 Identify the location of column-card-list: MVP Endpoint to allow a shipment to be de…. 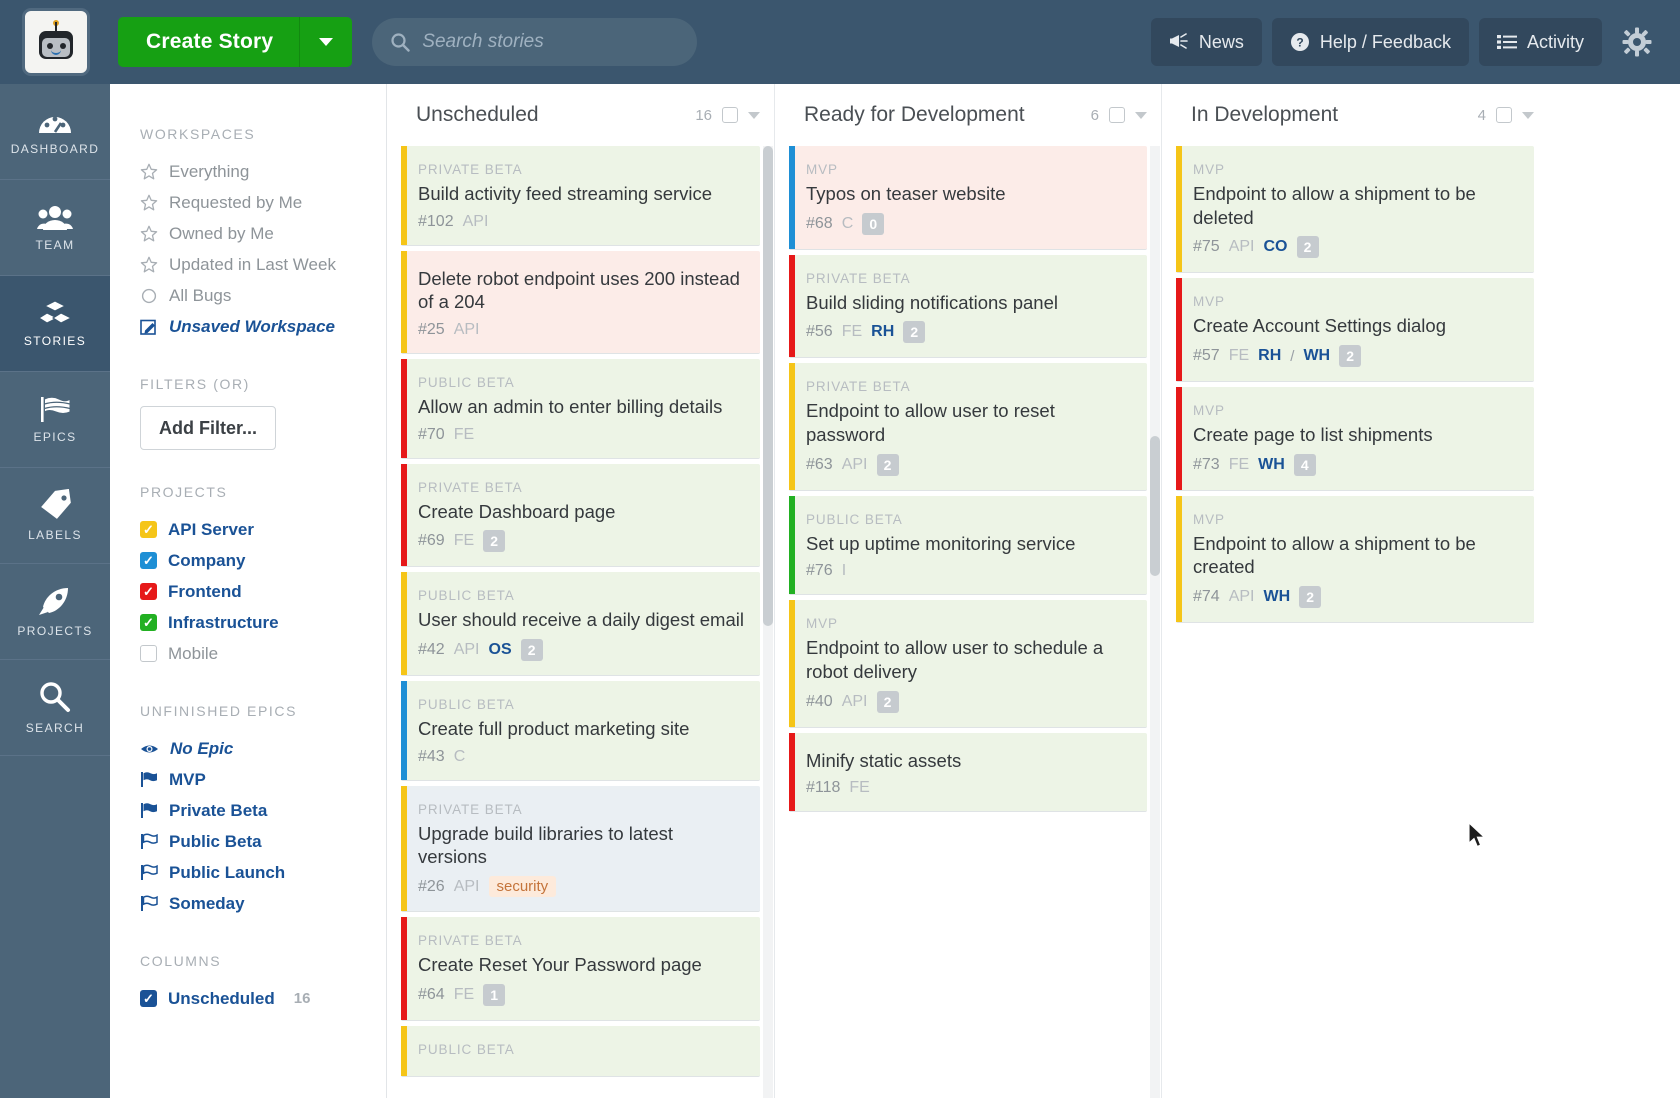
(1355, 385).